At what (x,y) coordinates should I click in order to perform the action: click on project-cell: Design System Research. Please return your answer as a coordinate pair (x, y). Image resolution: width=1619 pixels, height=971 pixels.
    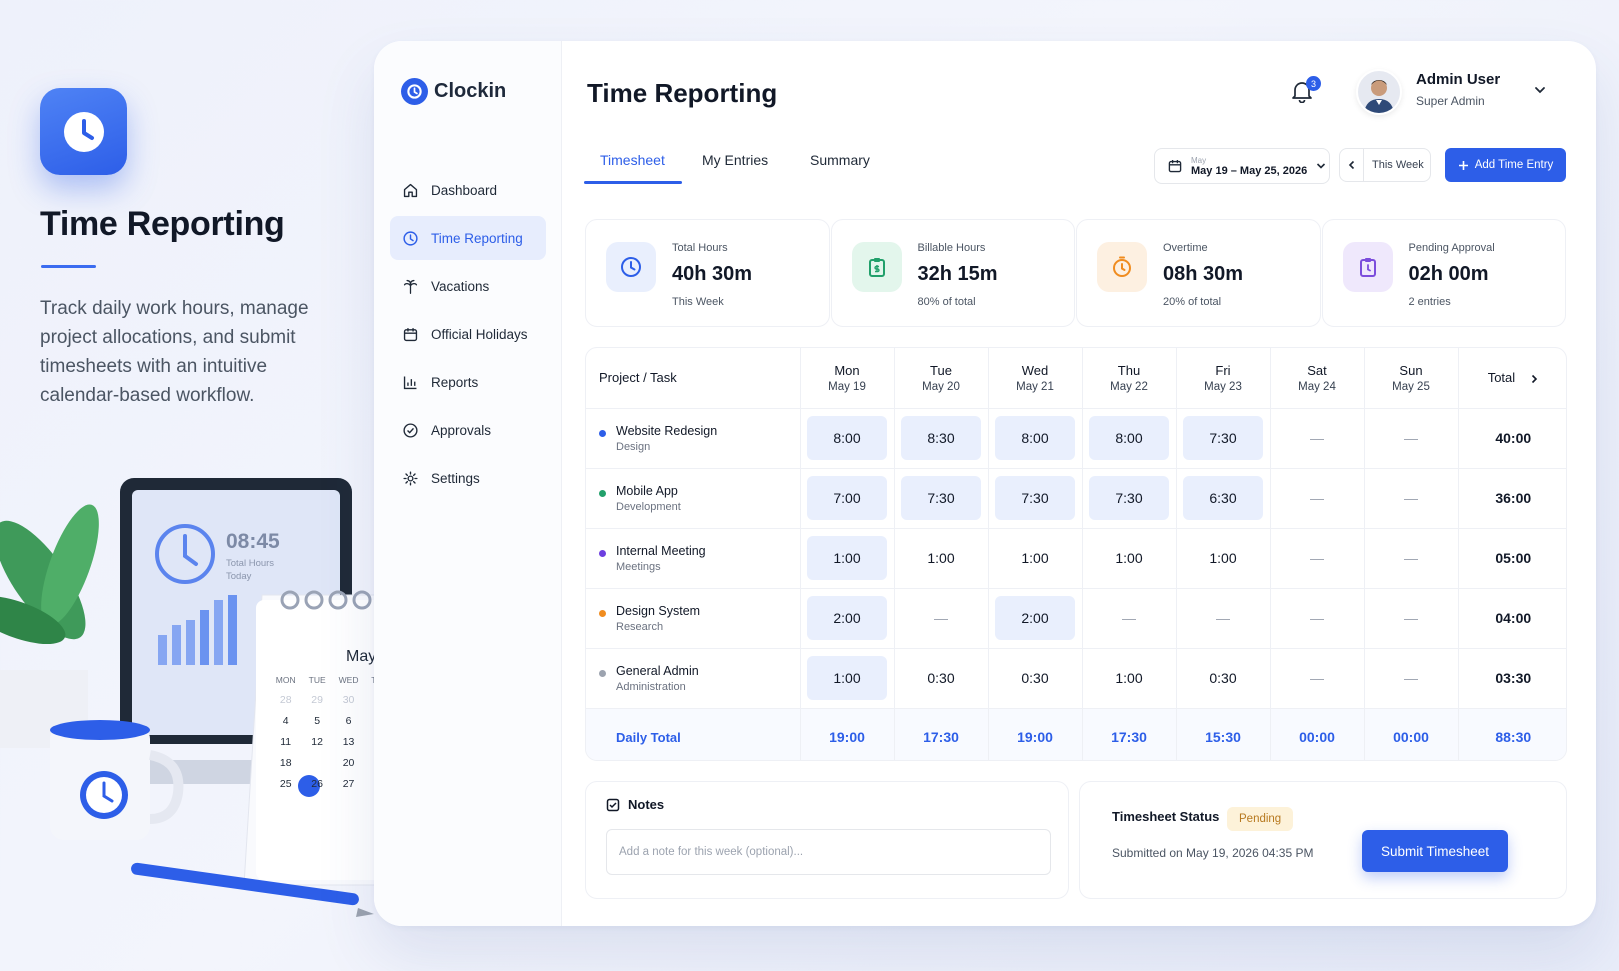
    Looking at the image, I should click on (693, 618).